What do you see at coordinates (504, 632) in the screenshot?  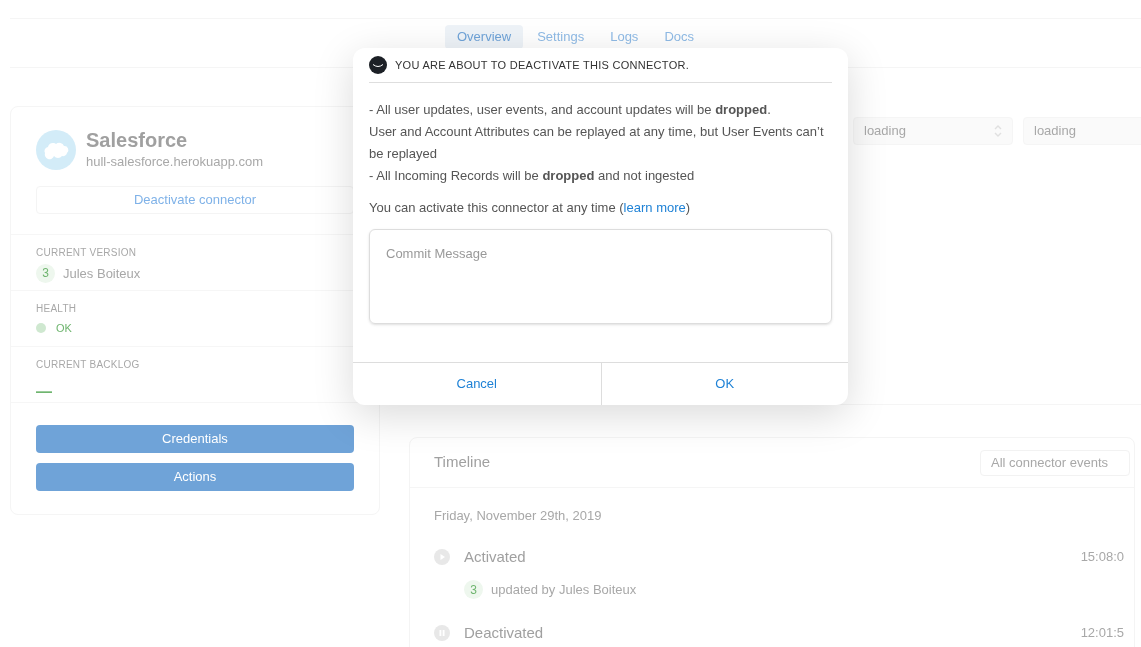 I see `event-title: Deactivated` at bounding box center [504, 632].